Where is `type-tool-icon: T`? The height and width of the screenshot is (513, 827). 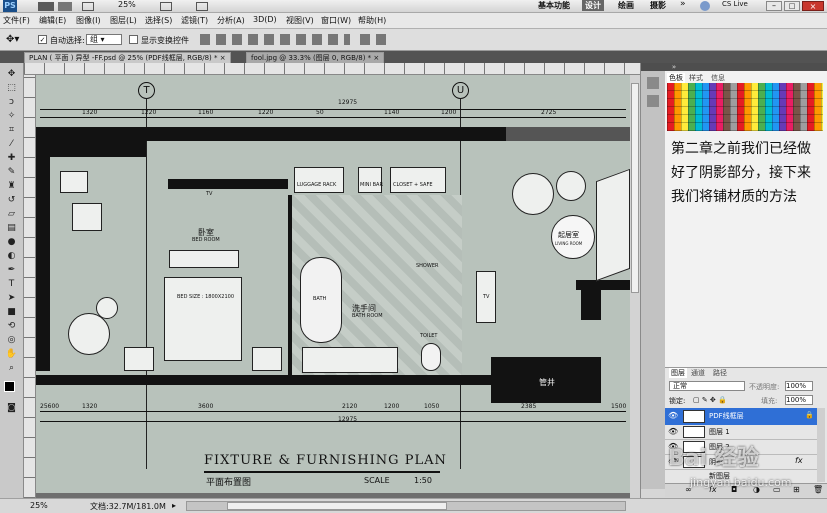
type-tool-icon: T is located at coordinates (11, 284).